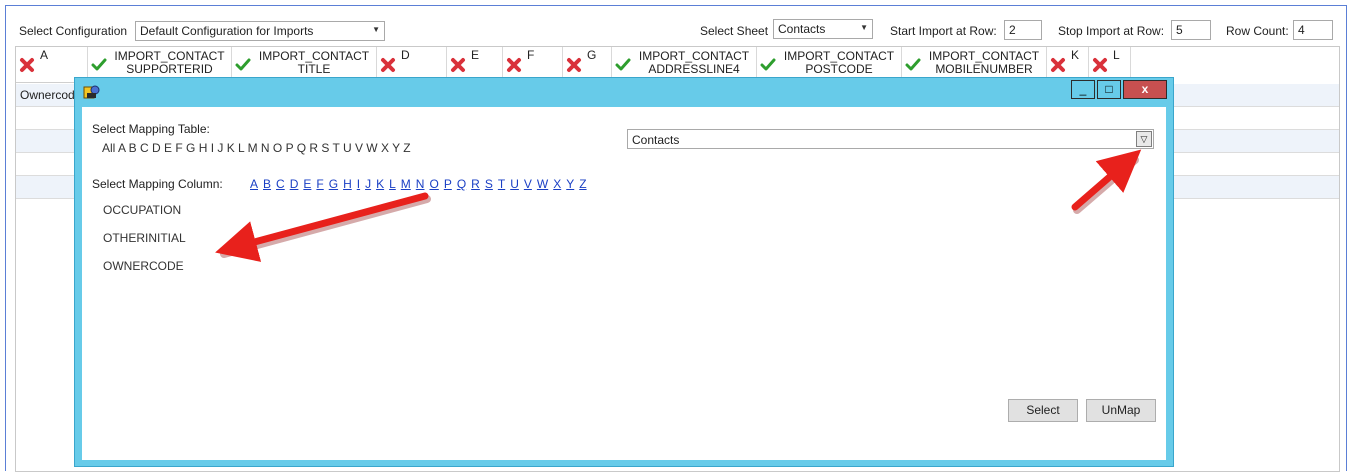 The height and width of the screenshot is (472, 1352). I want to click on maximize-button: □, so click(1109, 89).